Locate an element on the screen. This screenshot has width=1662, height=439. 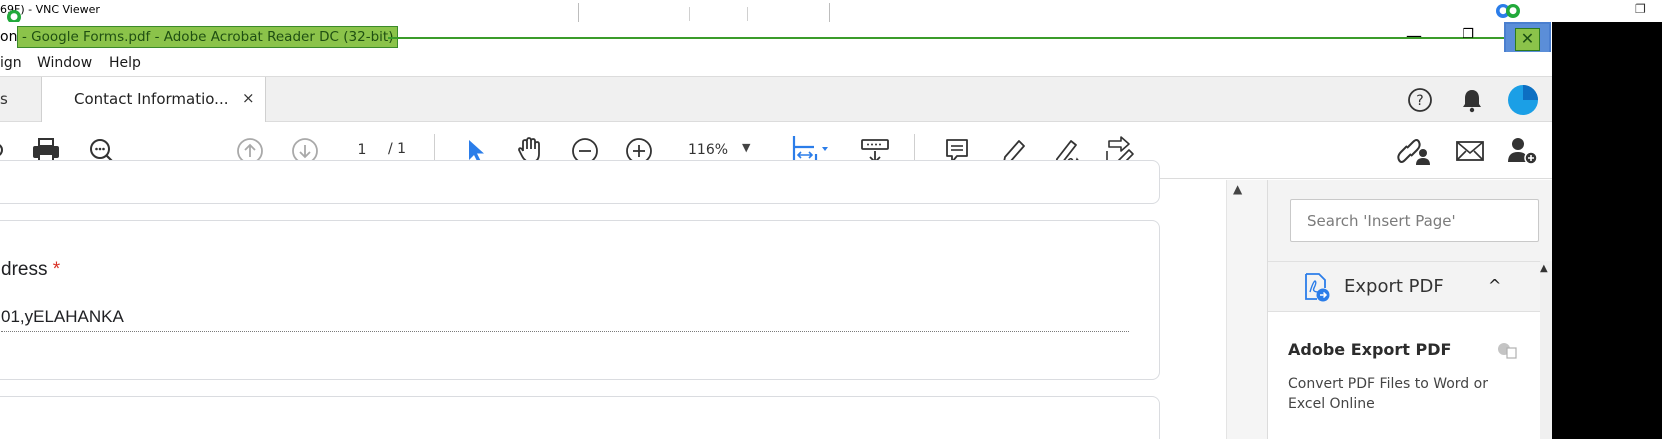
help-icon: ? is located at coordinates (1420, 100).